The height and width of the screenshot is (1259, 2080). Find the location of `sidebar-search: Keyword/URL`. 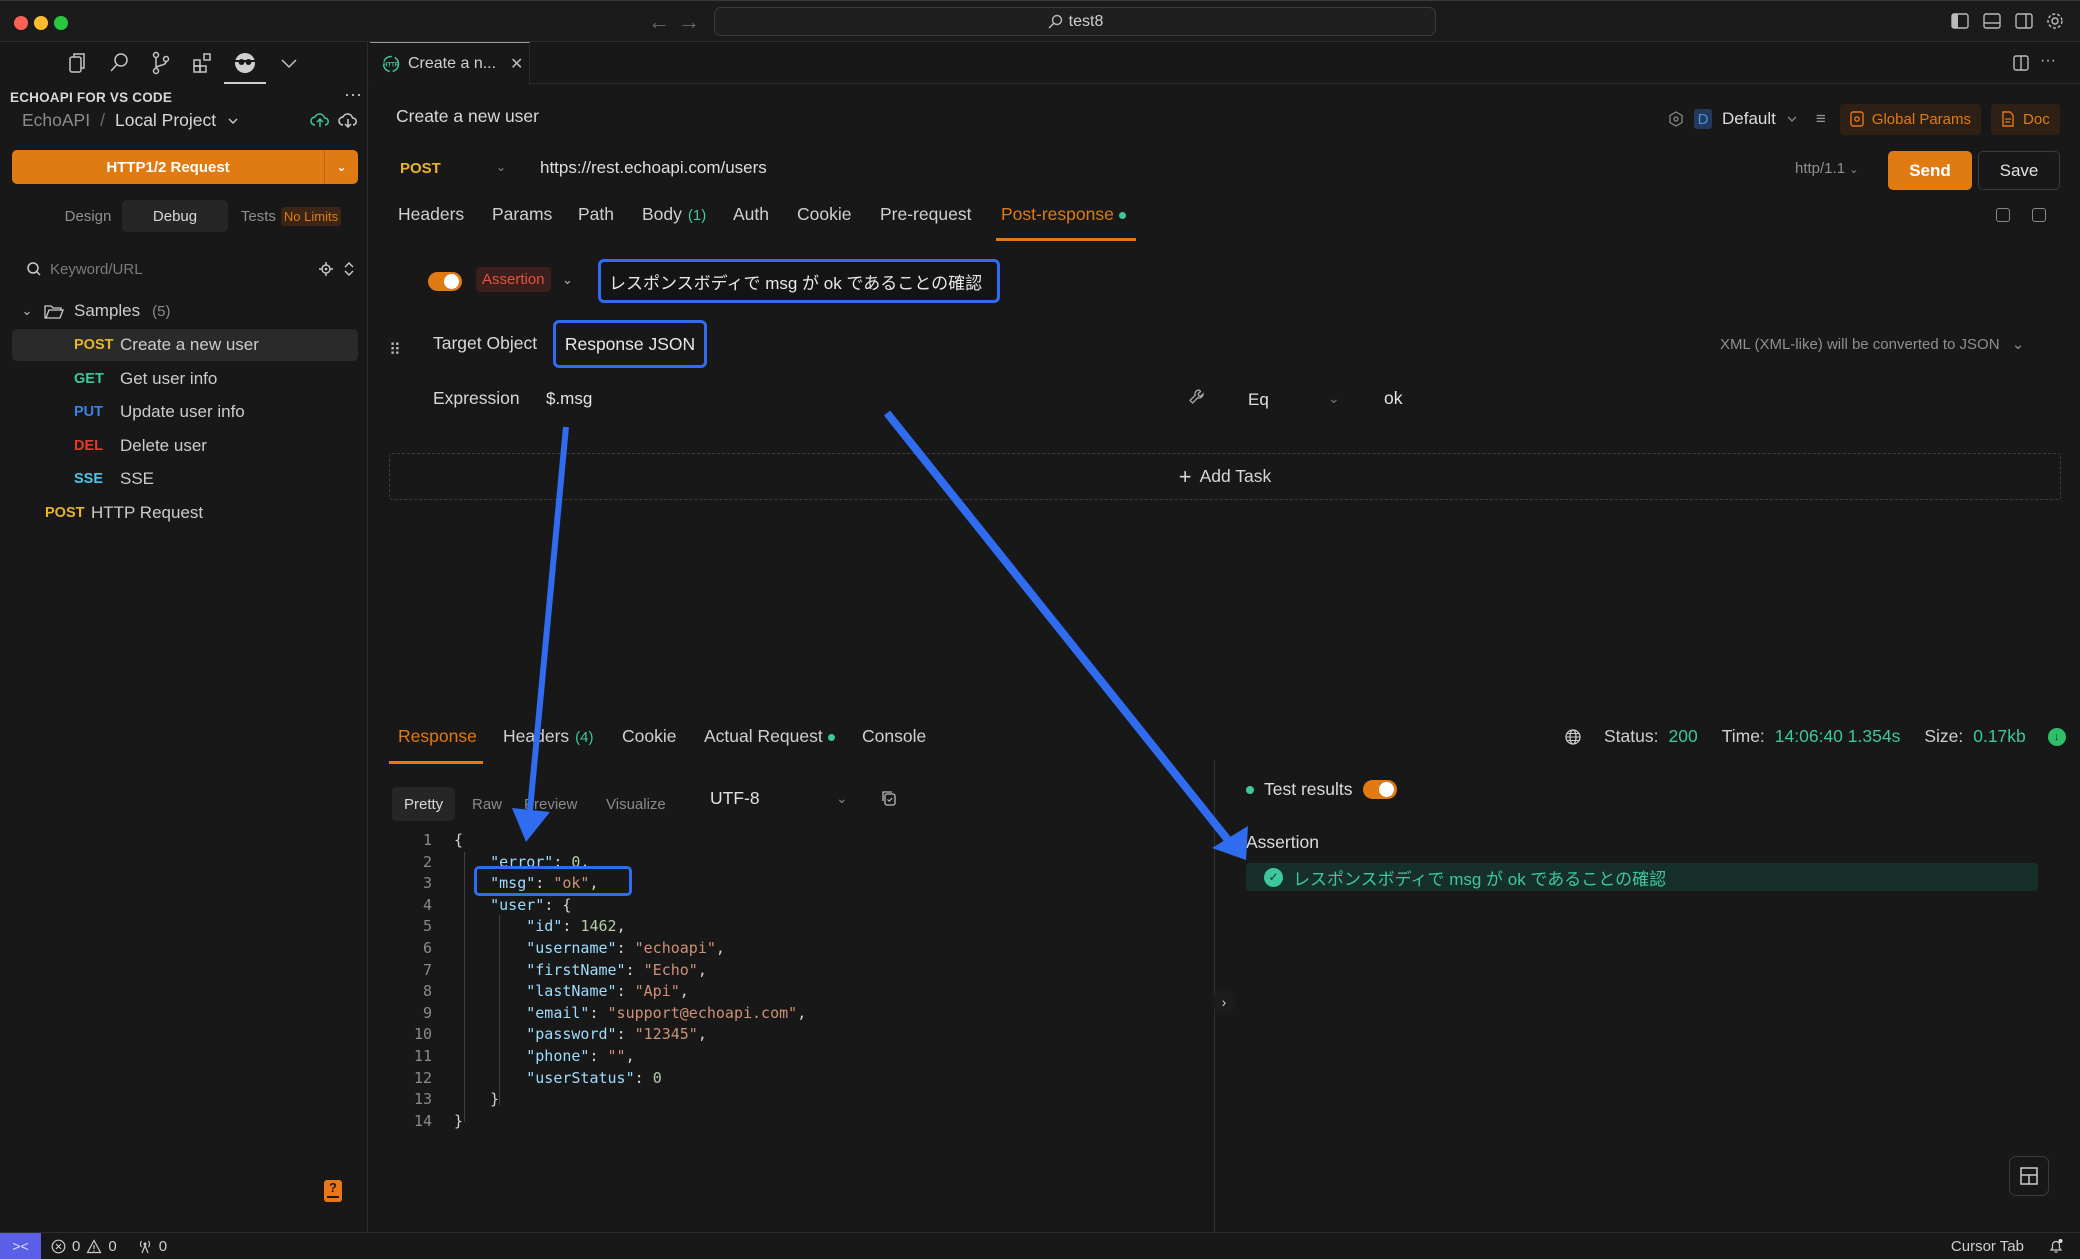

sidebar-search: Keyword/URL is located at coordinates (191, 269).